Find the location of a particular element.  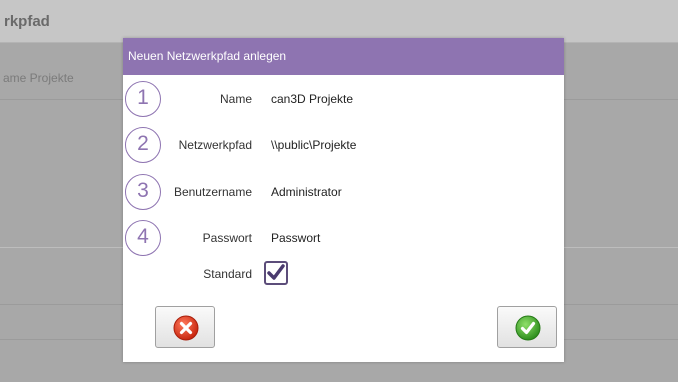

field-row-network-path: 2 Netzwerkpfad \\public\Projekte is located at coordinates (343, 145).